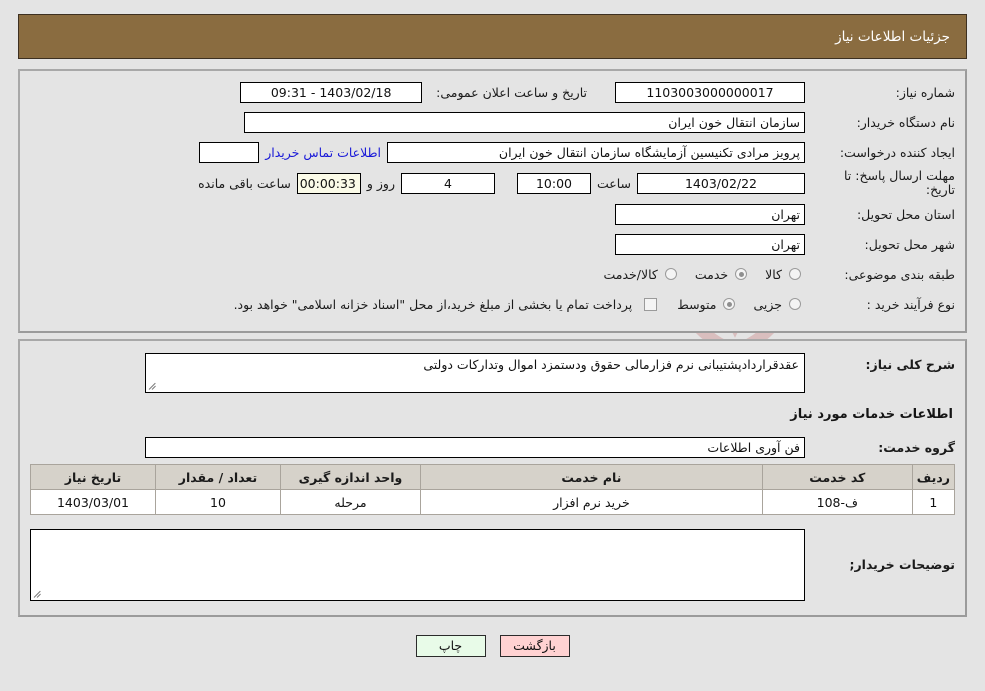 This screenshot has height=691, width=985. I want to click on remaining-label: ساعت باقی مانده, so click(244, 183).